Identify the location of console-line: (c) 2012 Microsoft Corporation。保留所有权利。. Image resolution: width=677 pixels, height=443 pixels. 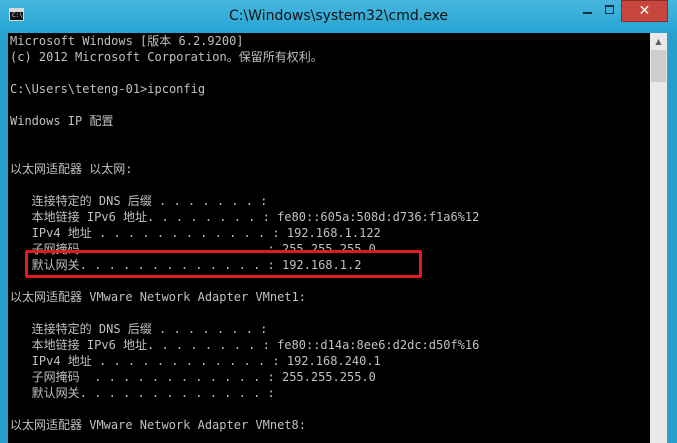
(166, 57).